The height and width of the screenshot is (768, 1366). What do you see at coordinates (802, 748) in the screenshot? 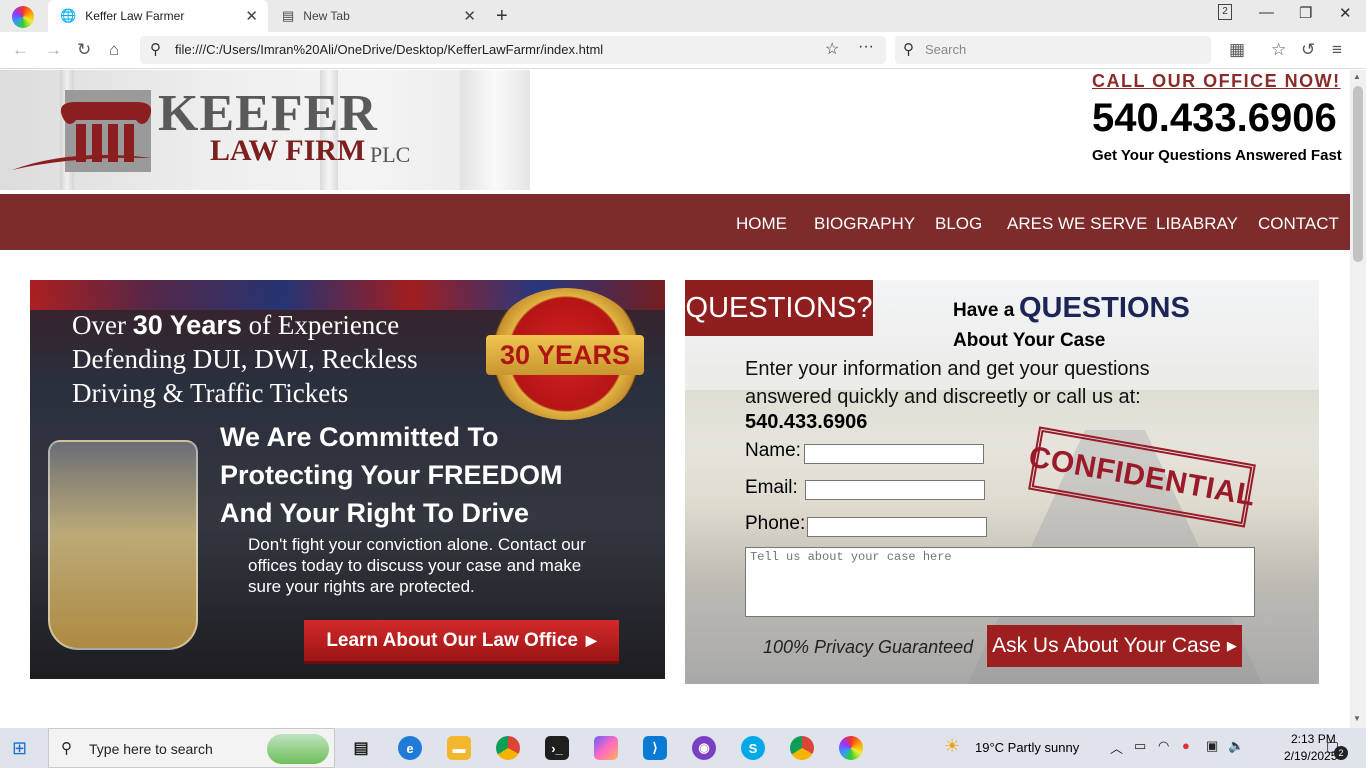
I see `chrome-profile-icon` at bounding box center [802, 748].